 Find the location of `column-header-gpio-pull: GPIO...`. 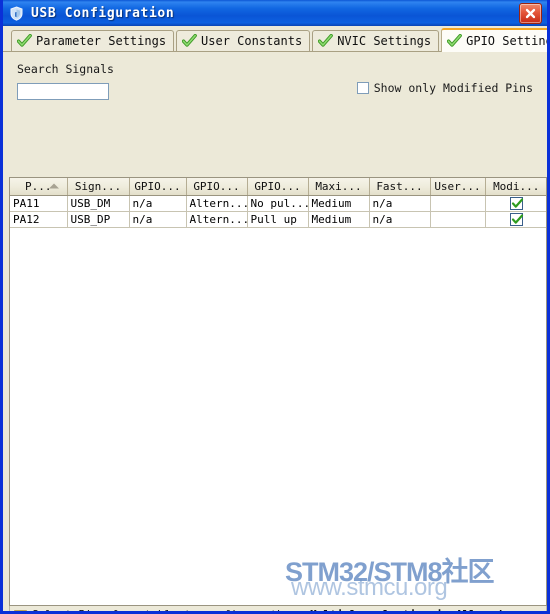

column-header-gpio-pull: GPIO... is located at coordinates (278, 187).